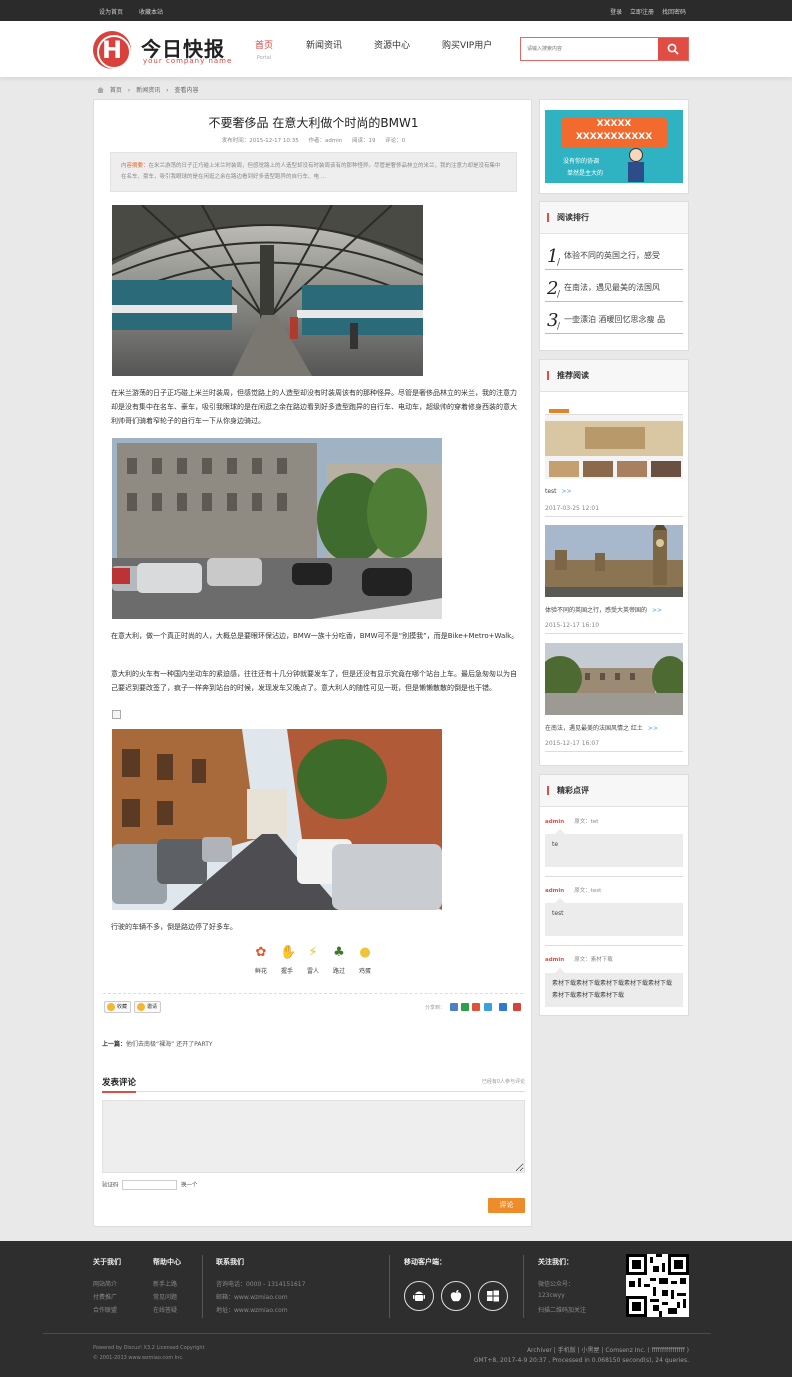 The width and height of the screenshot is (792, 1377). I want to click on footer-link: 合作联盟, so click(105, 1309).